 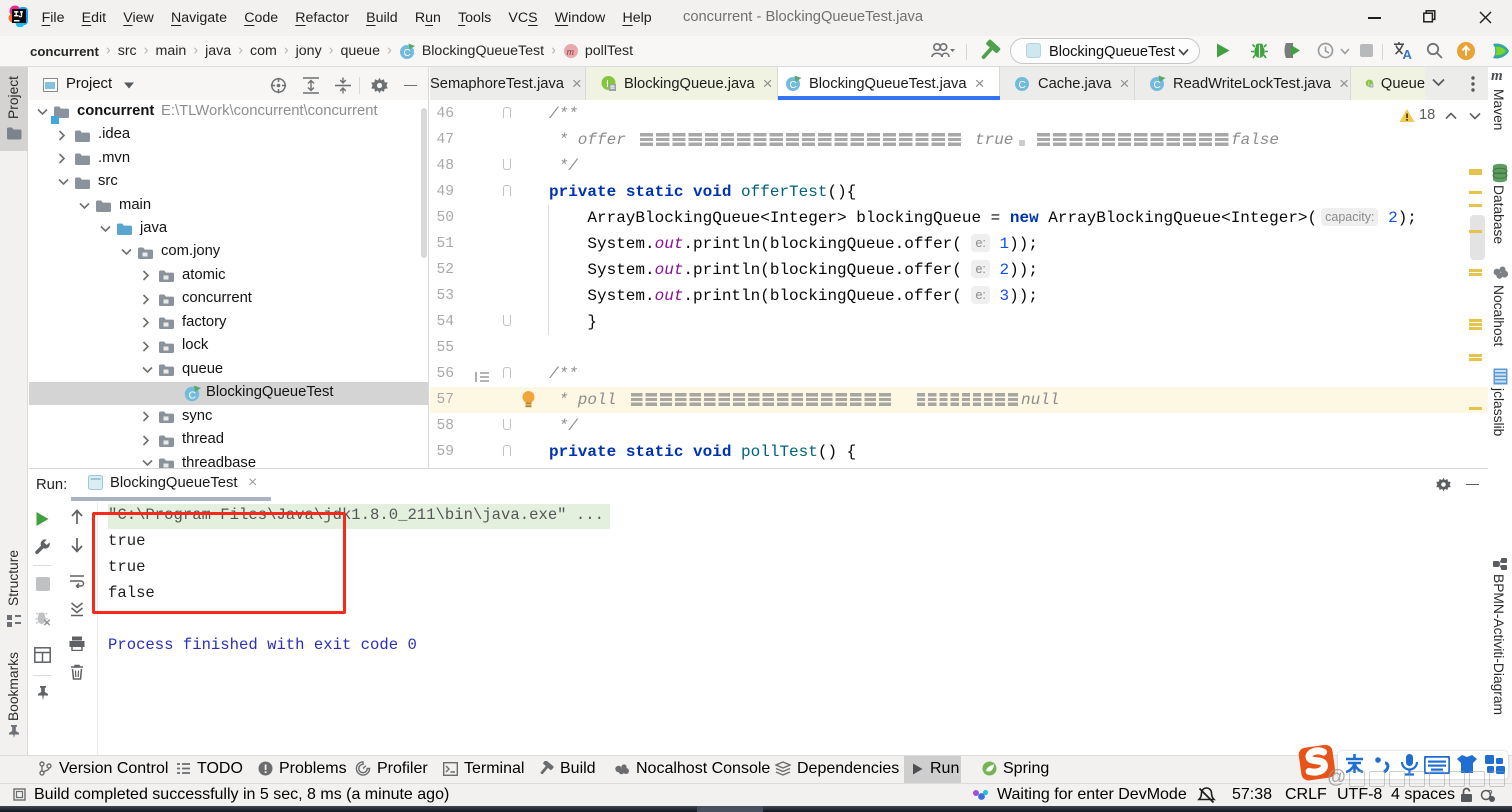 I want to click on svg-text: m, so click(x=570, y=52).